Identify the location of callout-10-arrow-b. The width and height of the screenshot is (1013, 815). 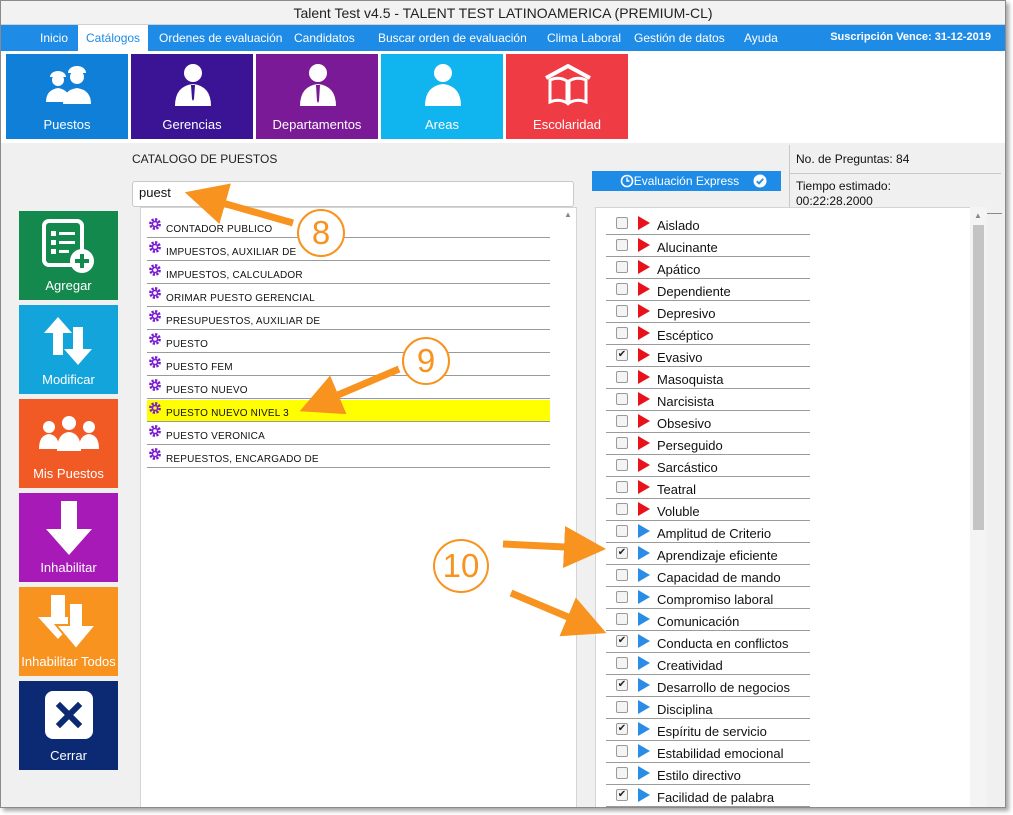
(558, 613).